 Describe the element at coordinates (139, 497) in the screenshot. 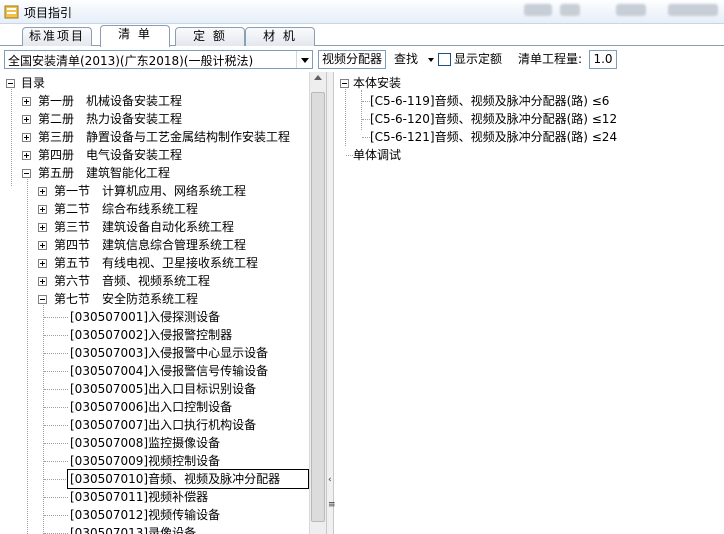

I see `tree-item: [030507011]视频补偿器` at that location.